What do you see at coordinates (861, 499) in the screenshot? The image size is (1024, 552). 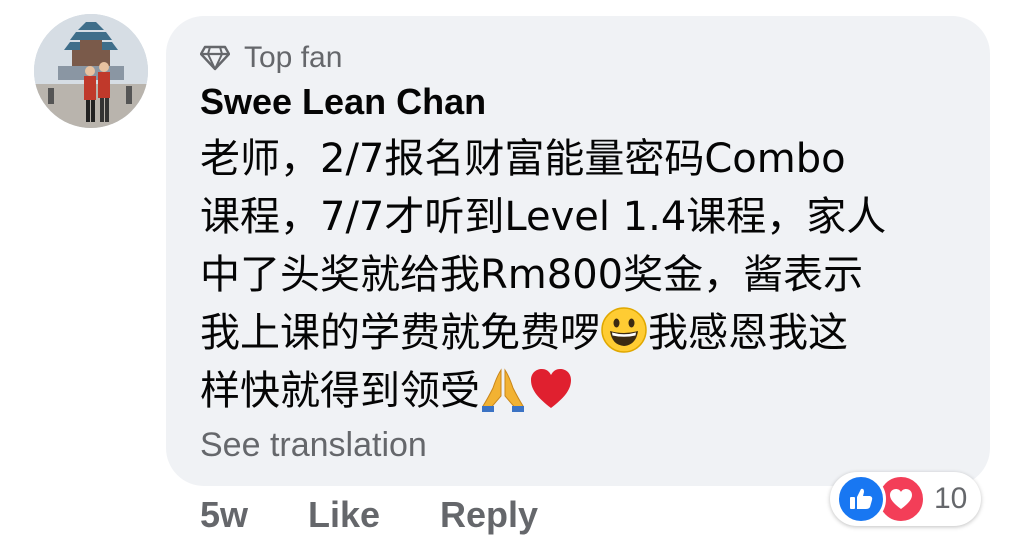 I see `like-icon` at bounding box center [861, 499].